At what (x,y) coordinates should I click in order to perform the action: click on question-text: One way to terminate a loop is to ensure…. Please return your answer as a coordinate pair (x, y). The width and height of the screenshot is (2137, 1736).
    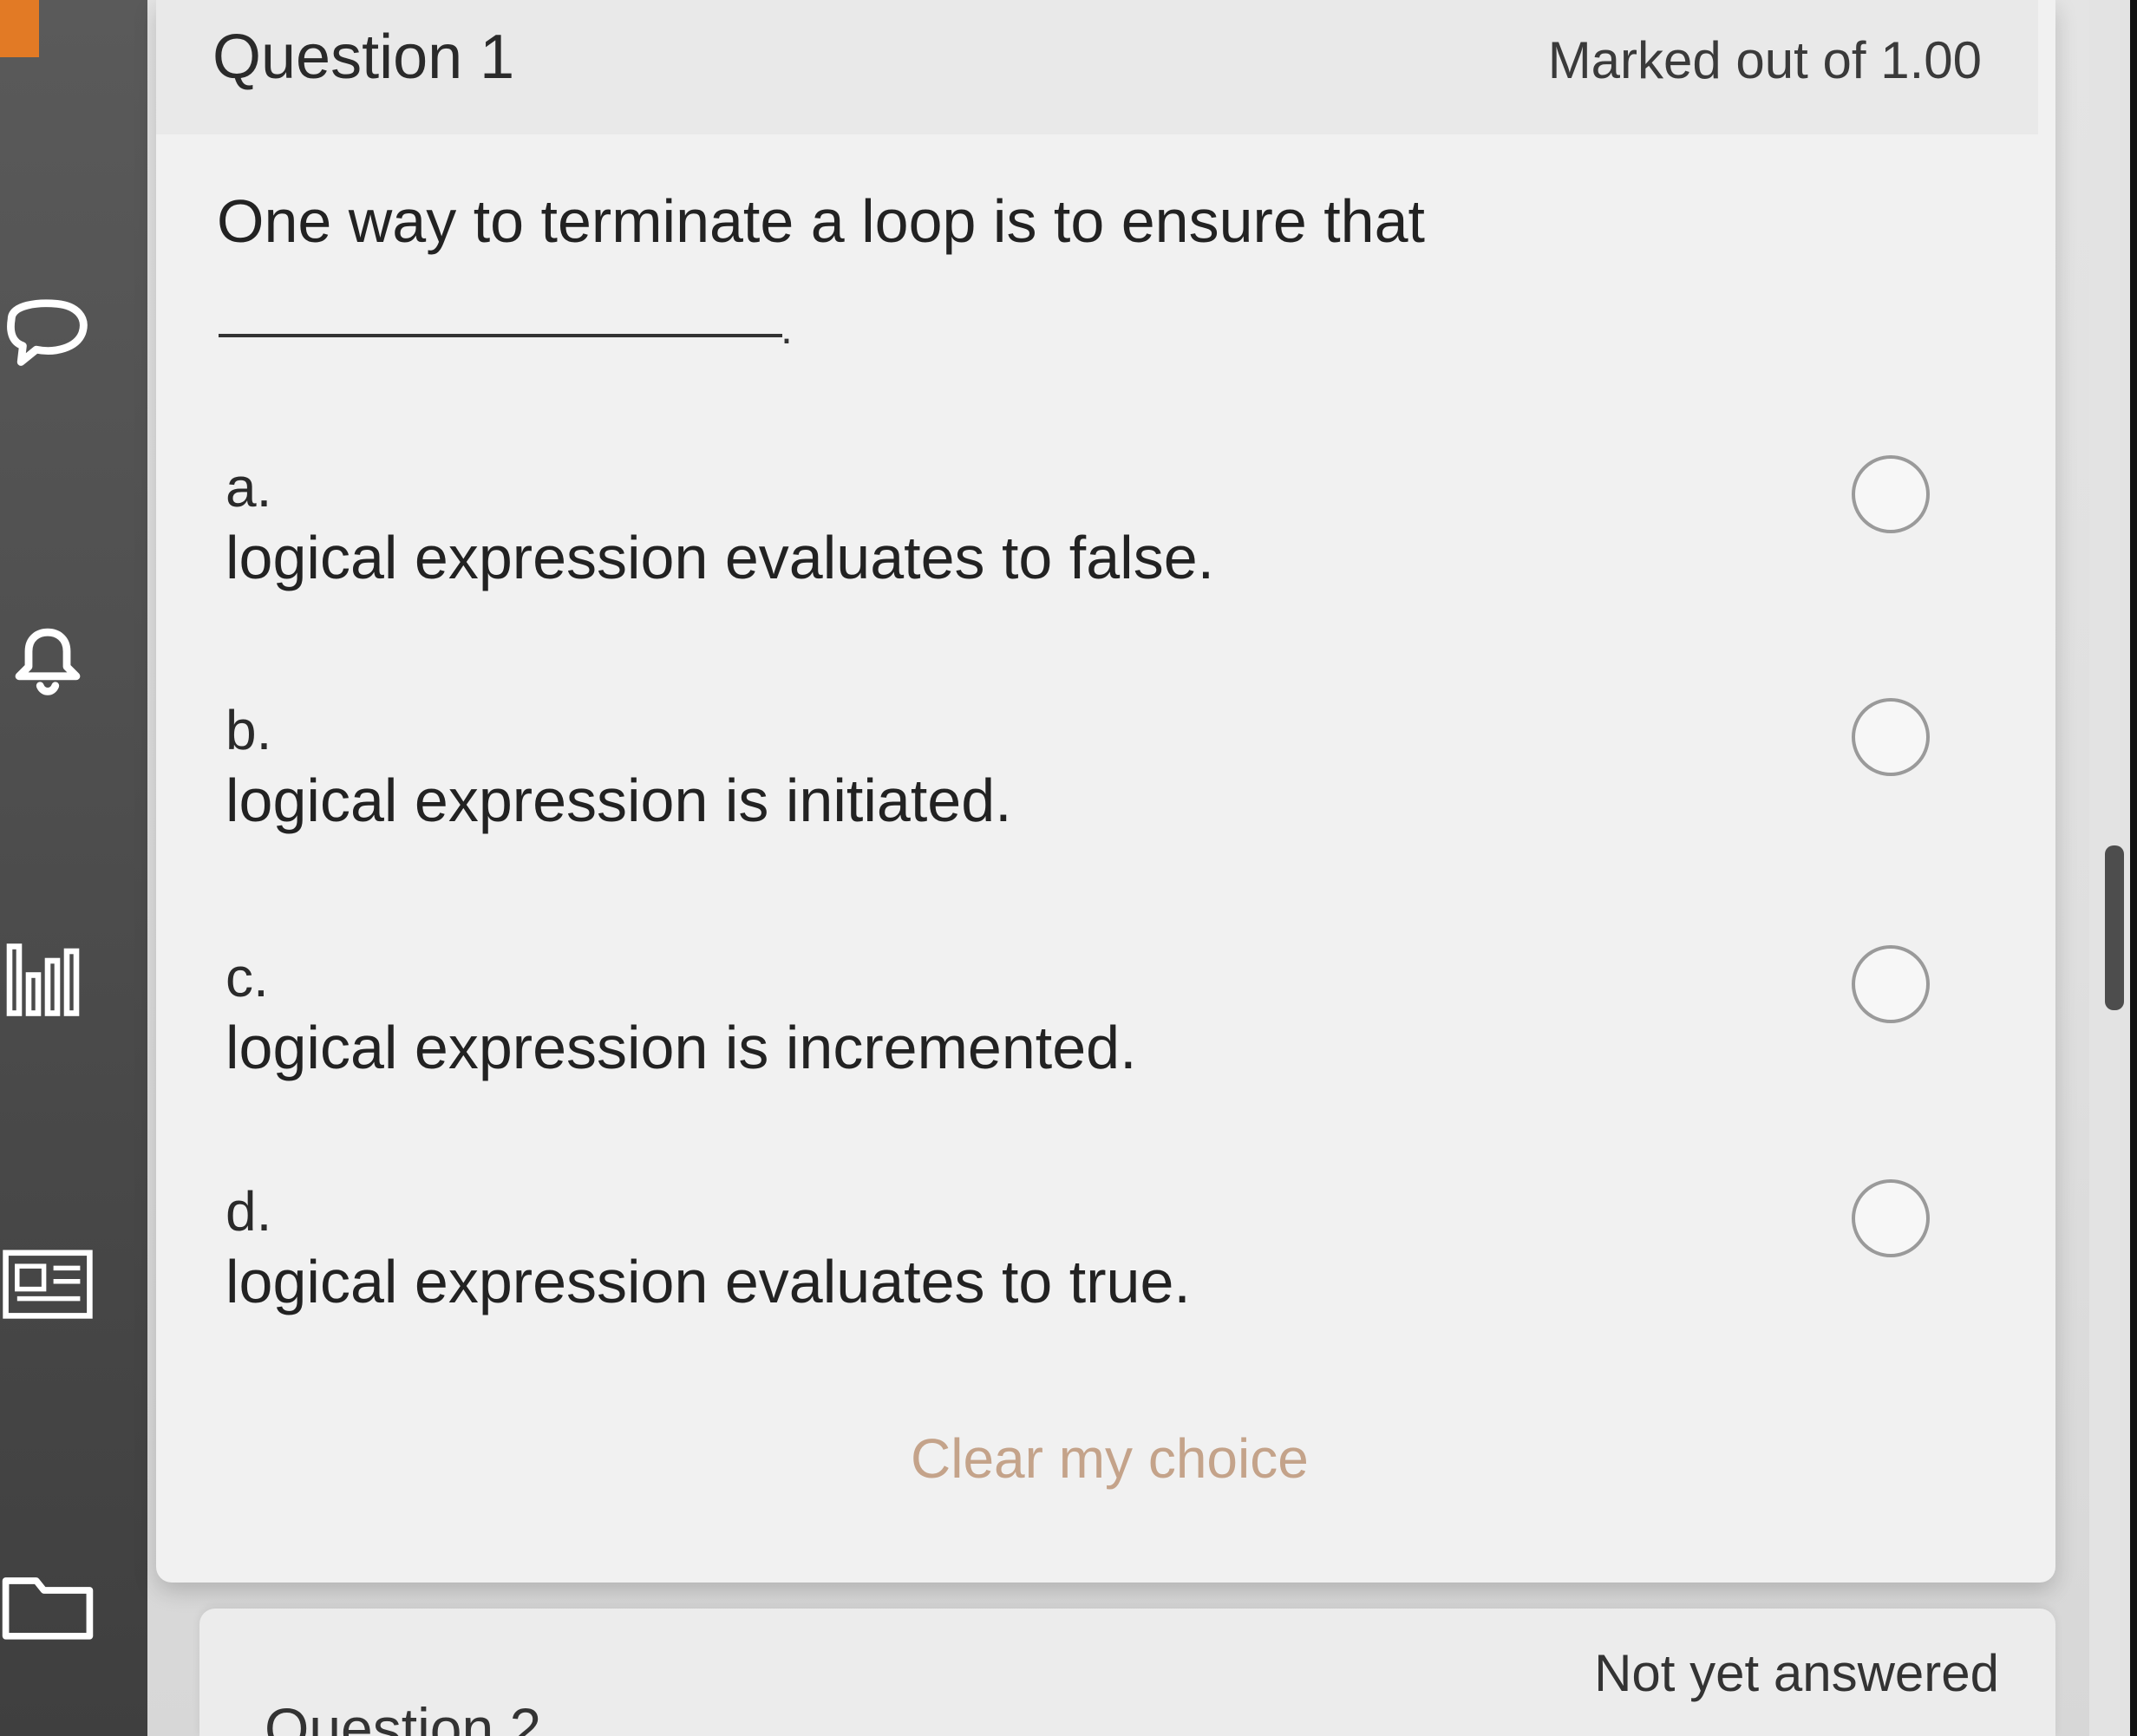
    Looking at the image, I should click on (821, 221).